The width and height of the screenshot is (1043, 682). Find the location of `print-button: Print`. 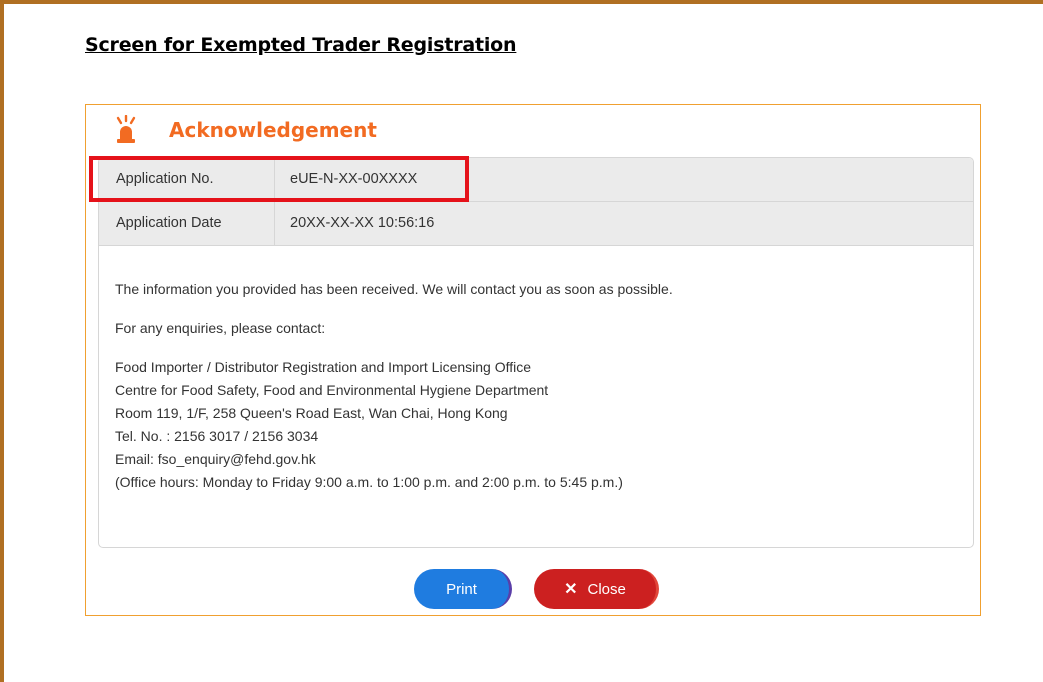

print-button: Print is located at coordinates (463, 589).